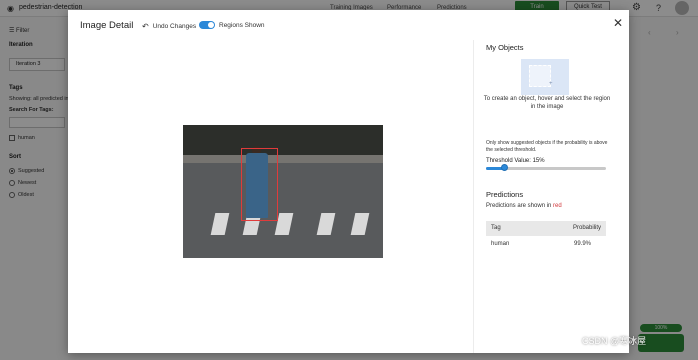 Image resolution: width=698 pixels, height=360 pixels. I want to click on column-header-tag: Tag, so click(496, 228).